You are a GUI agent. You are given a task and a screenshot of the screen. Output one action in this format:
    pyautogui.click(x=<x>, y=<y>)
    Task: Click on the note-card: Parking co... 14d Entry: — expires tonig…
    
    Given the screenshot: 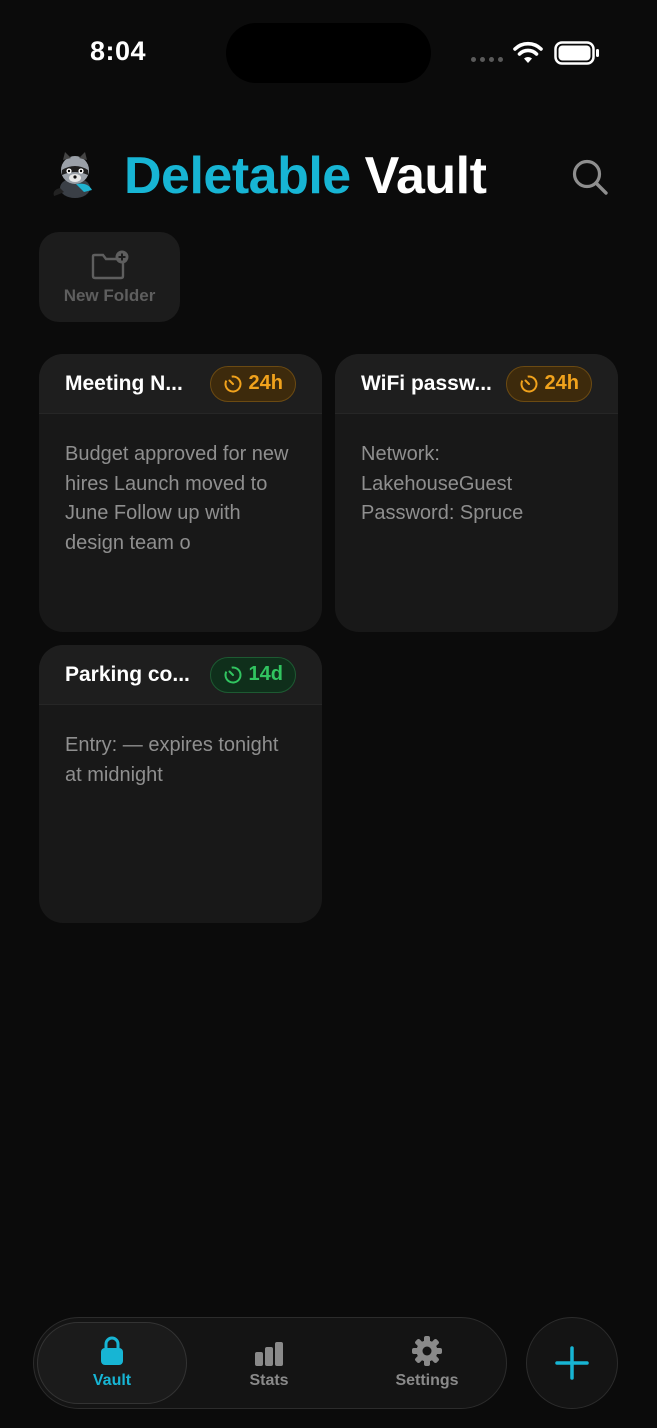 What is the action you would take?
    pyautogui.click(x=180, y=784)
    